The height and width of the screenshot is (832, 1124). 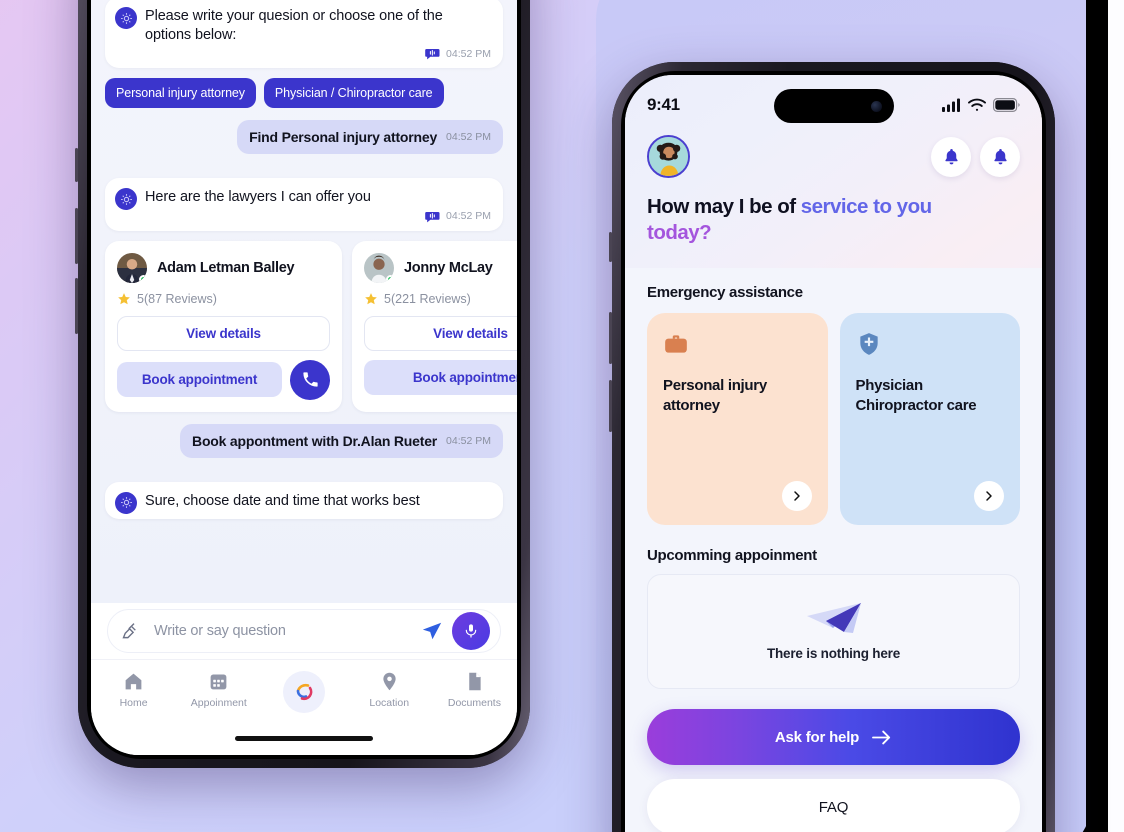 I want to click on chat-bubble-meta: 04:52 PM, so click(x=318, y=53).